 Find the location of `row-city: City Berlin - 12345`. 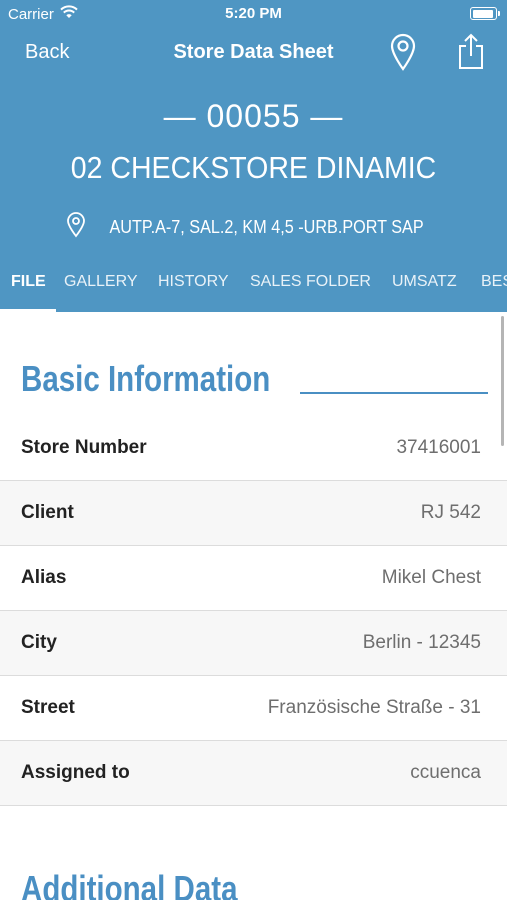

row-city: City Berlin - 12345 is located at coordinates (253, 643).